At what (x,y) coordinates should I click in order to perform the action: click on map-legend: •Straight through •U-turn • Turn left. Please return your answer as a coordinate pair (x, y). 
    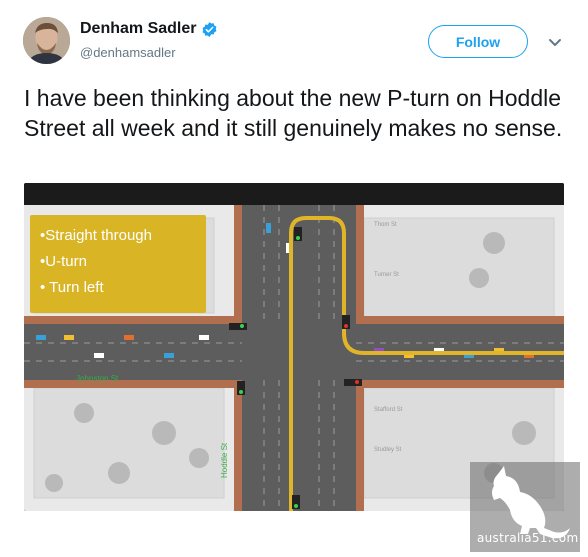
    Looking at the image, I should click on (118, 264).